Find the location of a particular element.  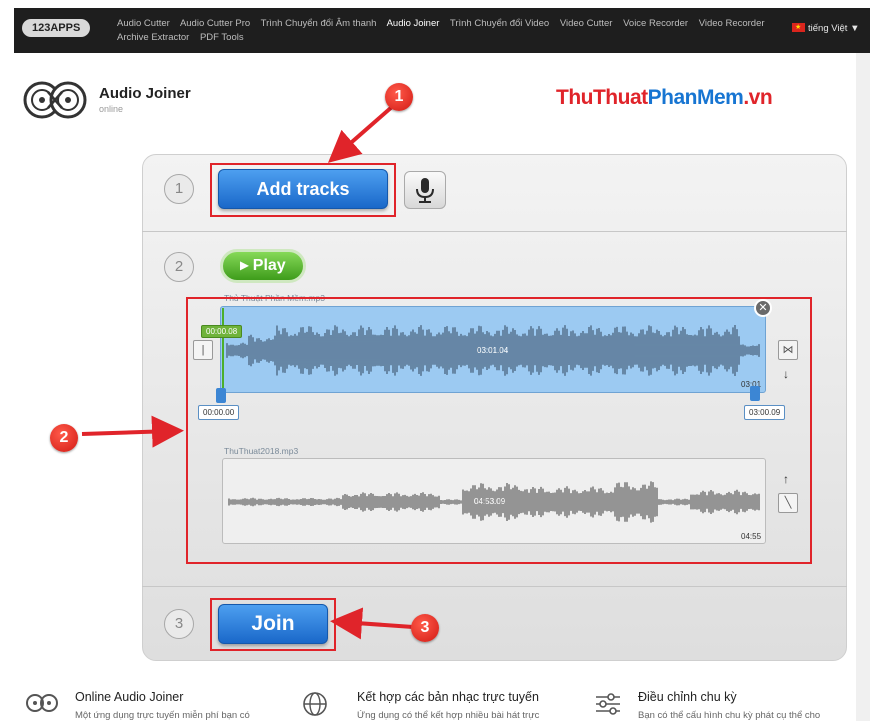

callout-badge-1: 1 is located at coordinates (399, 97).